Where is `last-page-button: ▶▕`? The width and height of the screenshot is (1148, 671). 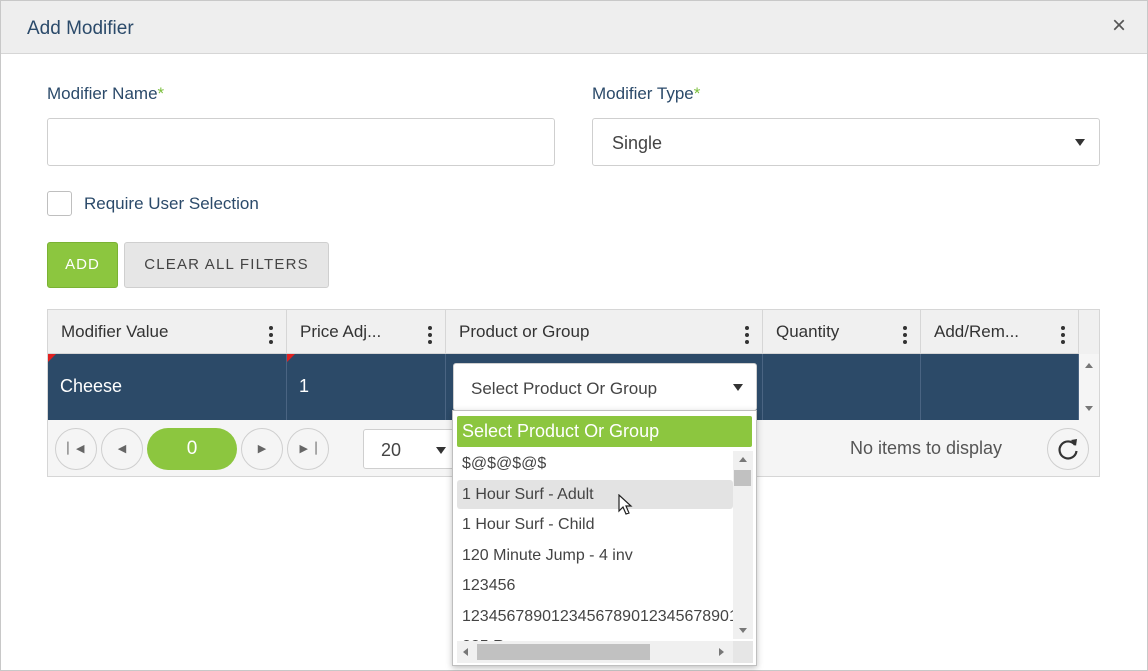 last-page-button: ▶▕ is located at coordinates (308, 449).